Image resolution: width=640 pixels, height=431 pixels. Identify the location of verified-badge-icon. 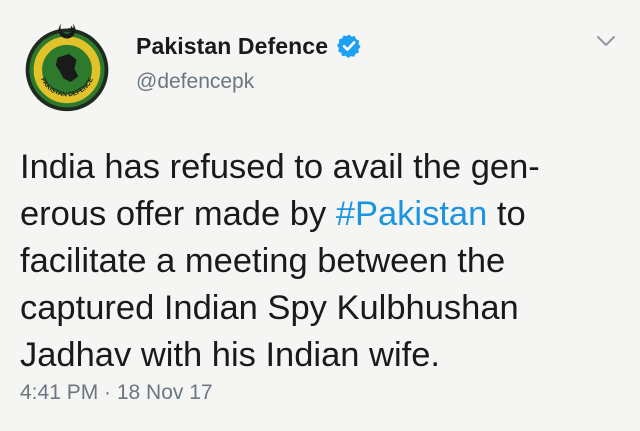
(349, 46).